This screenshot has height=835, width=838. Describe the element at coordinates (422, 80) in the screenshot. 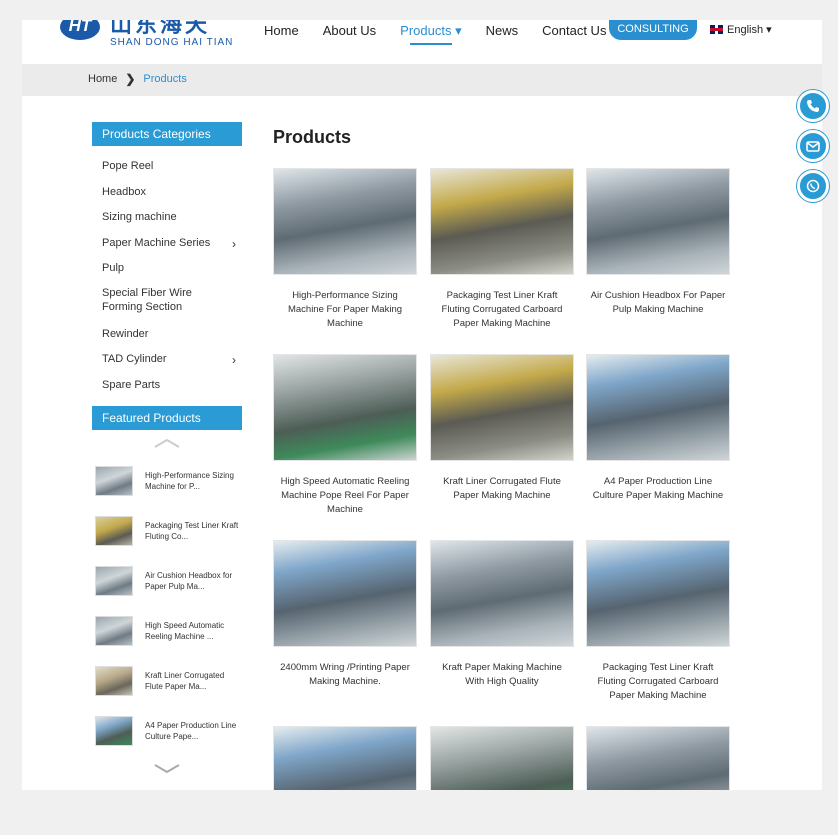

I see `breadcrumb-bar: Home ❯ Products` at that location.